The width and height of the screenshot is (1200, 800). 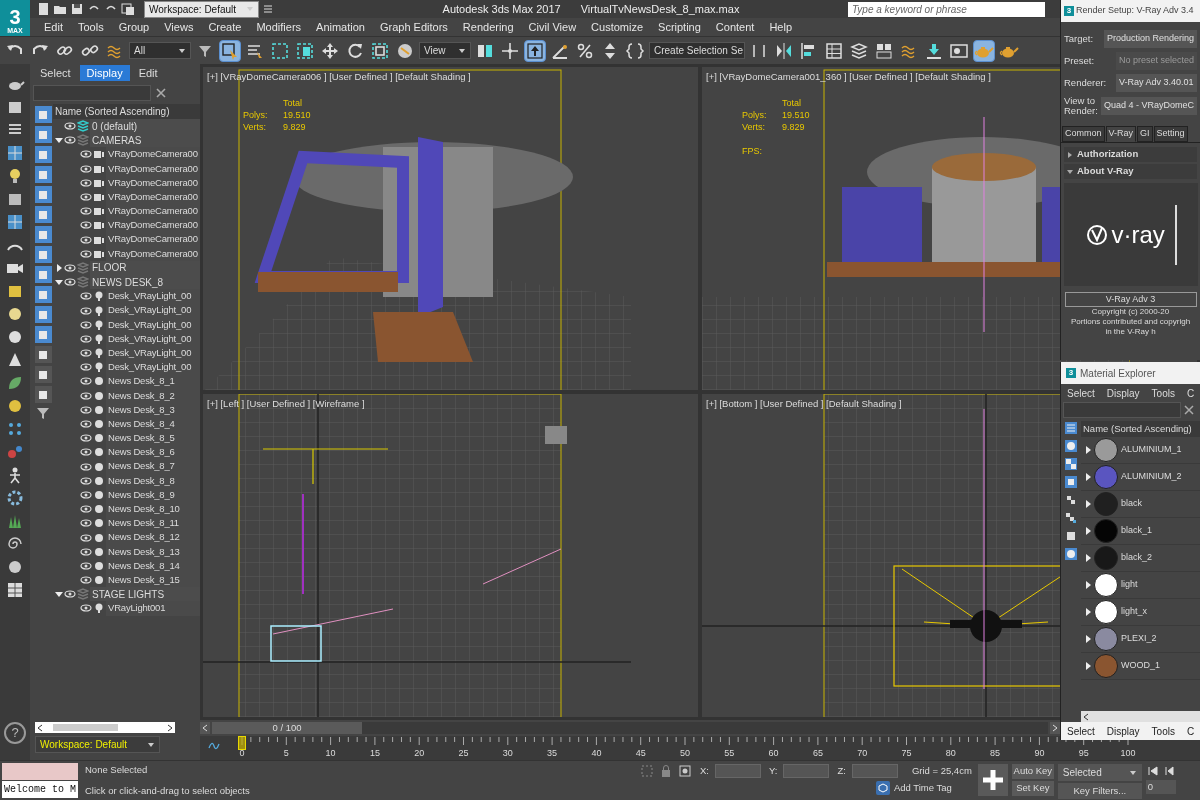 I want to click on add-time-tag-button: Add Time Tag, so click(x=913, y=788).